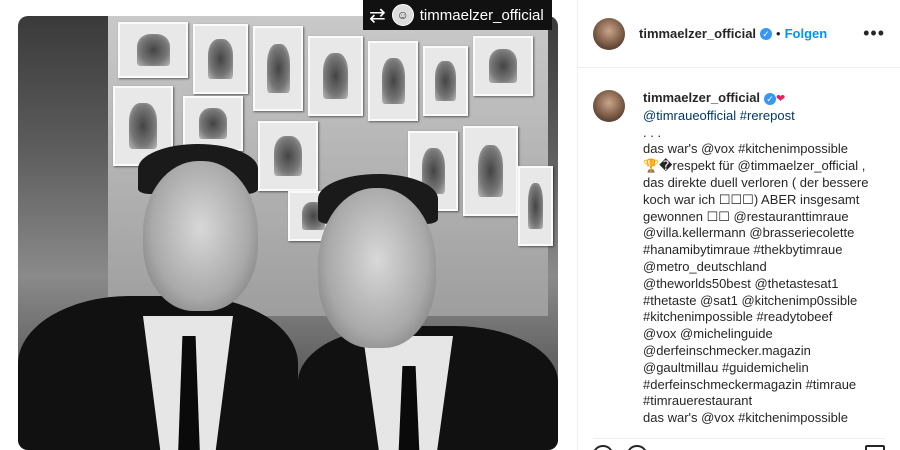 The image size is (900, 450). Describe the element at coordinates (875, 447) in the screenshot. I see `bookmark-icon` at that location.